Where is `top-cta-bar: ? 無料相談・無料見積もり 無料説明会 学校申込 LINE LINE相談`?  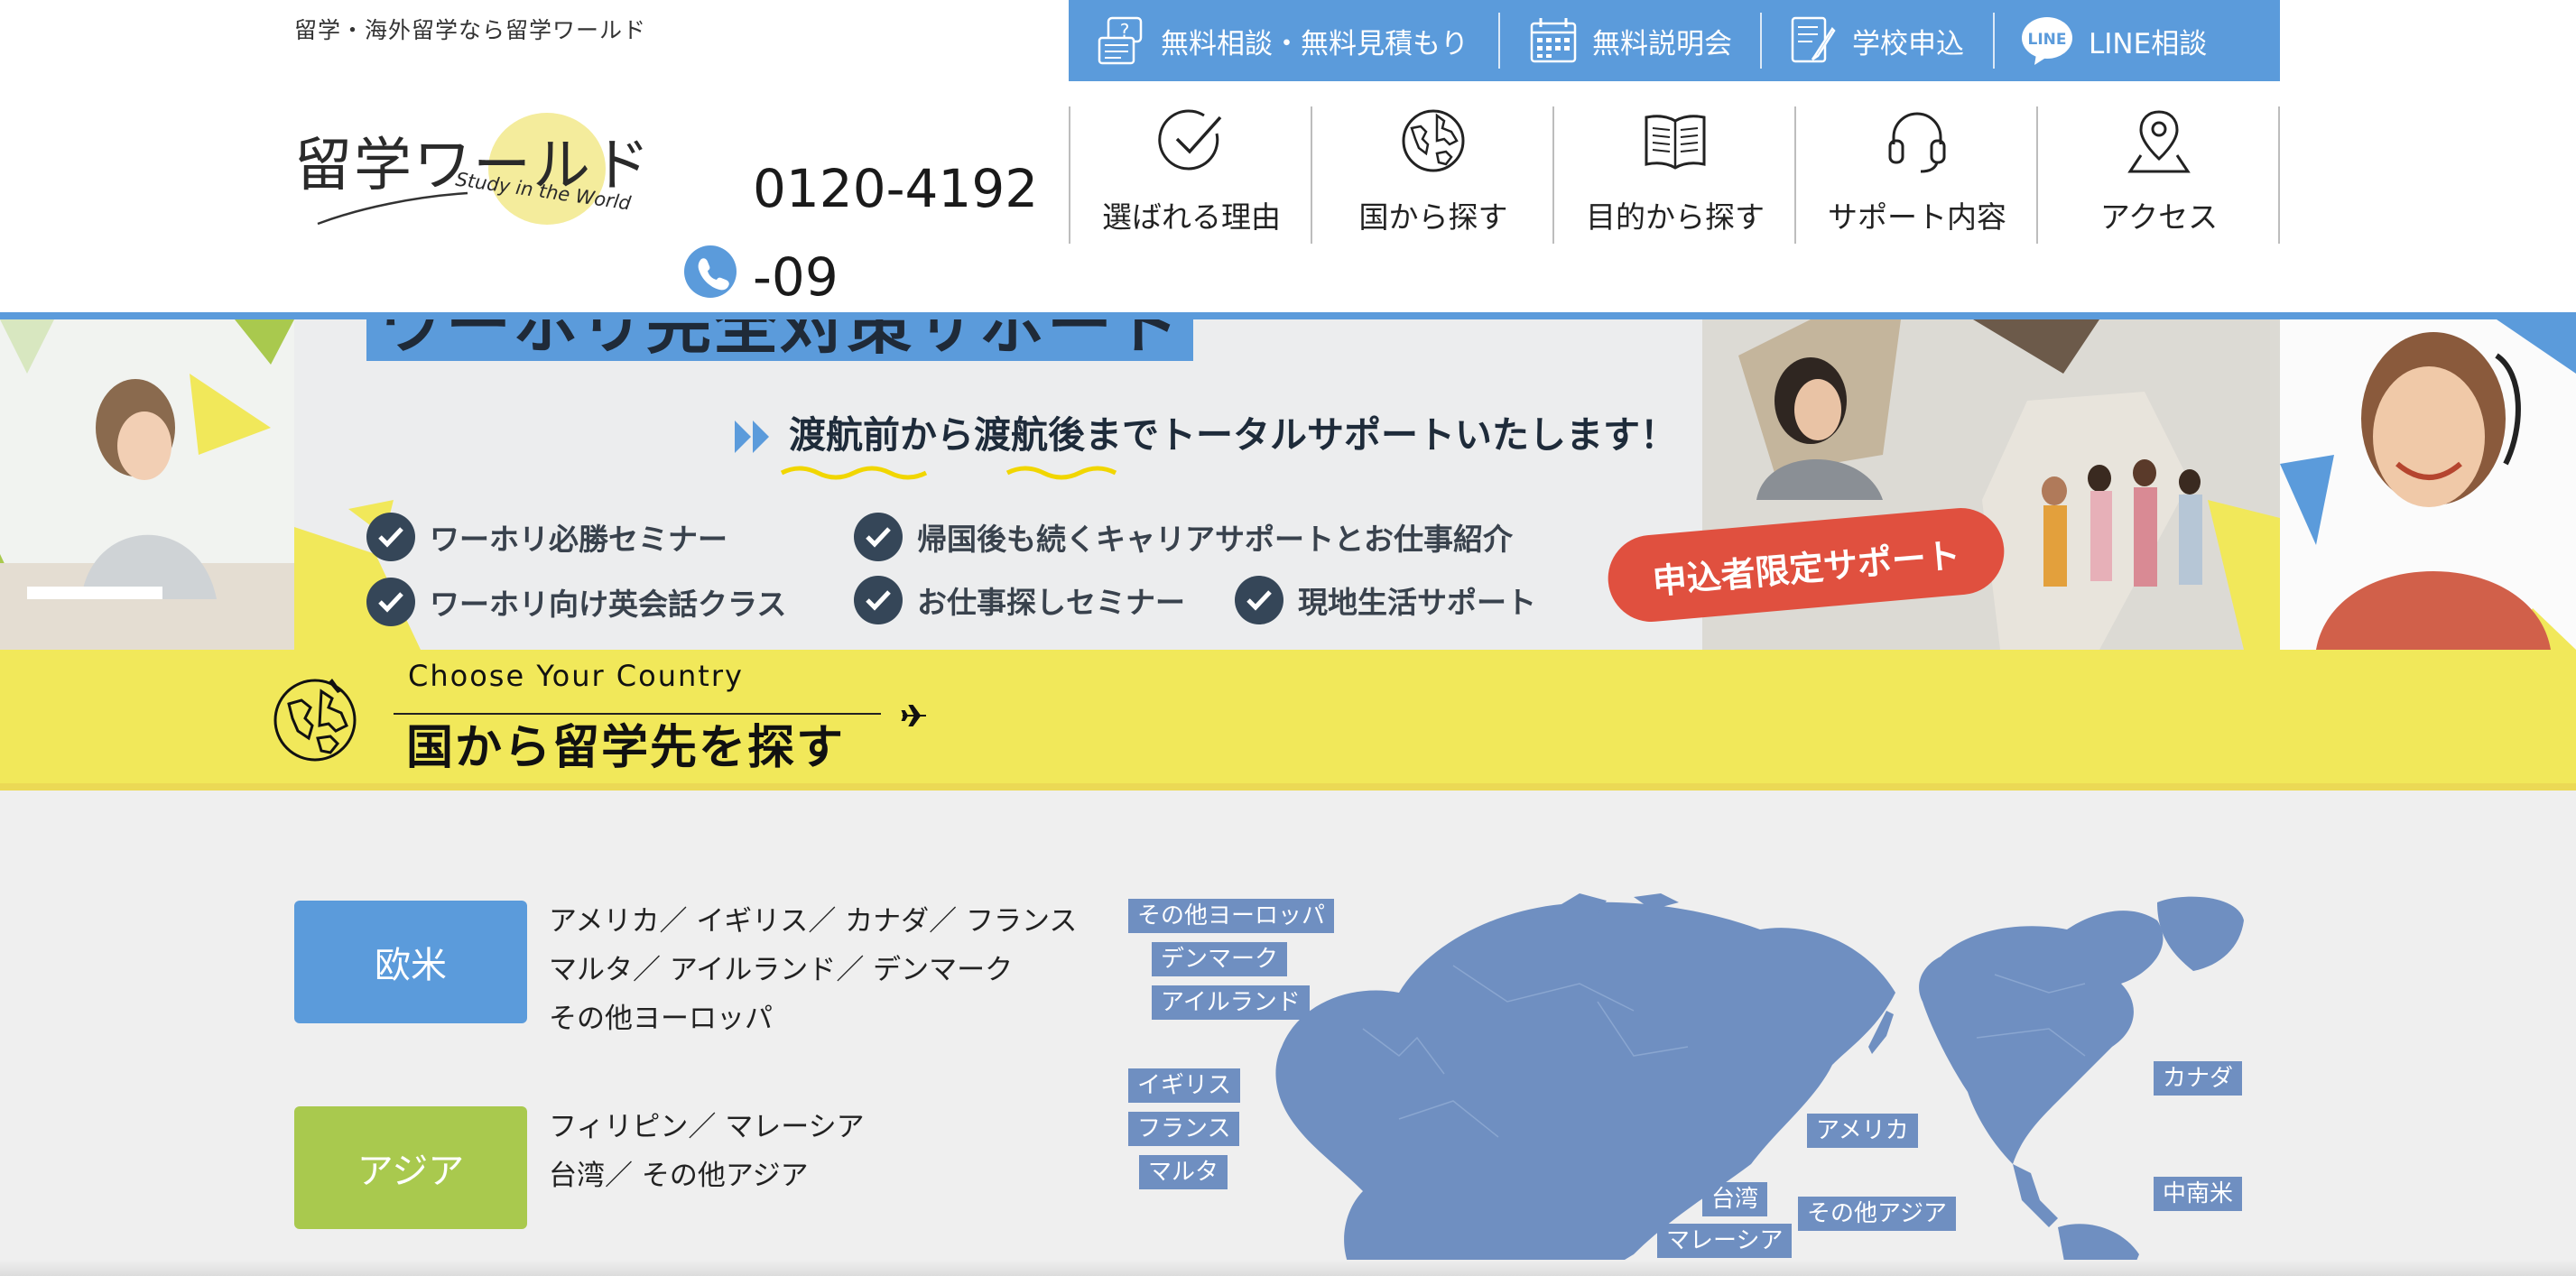 top-cta-bar: ? 無料相談・無料見積もり 無料説明会 学校申込 LINE LINE相談 is located at coordinates (1674, 40).